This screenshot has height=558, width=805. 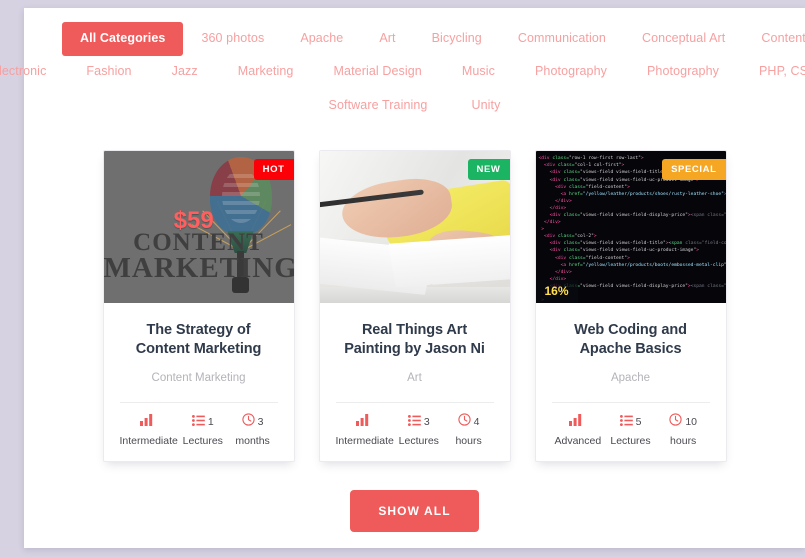 I want to click on show-all-container: SHOW ALL, so click(x=414, y=511).